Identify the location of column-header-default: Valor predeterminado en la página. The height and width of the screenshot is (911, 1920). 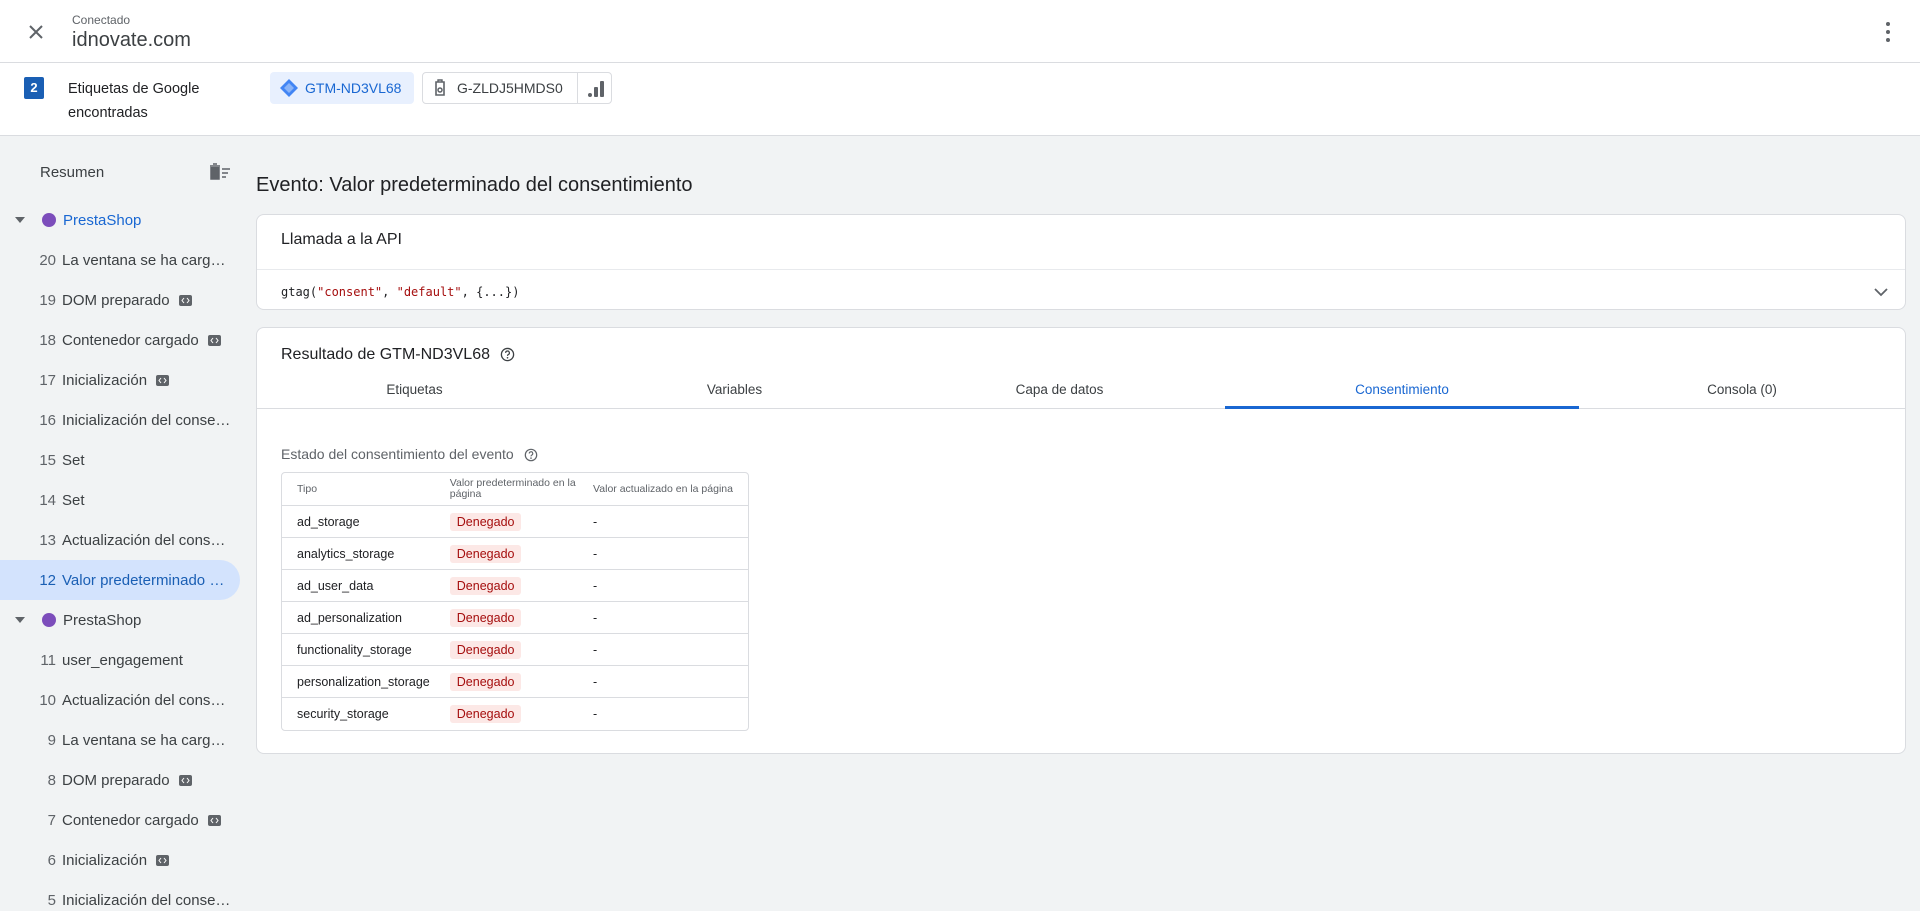
(521, 489).